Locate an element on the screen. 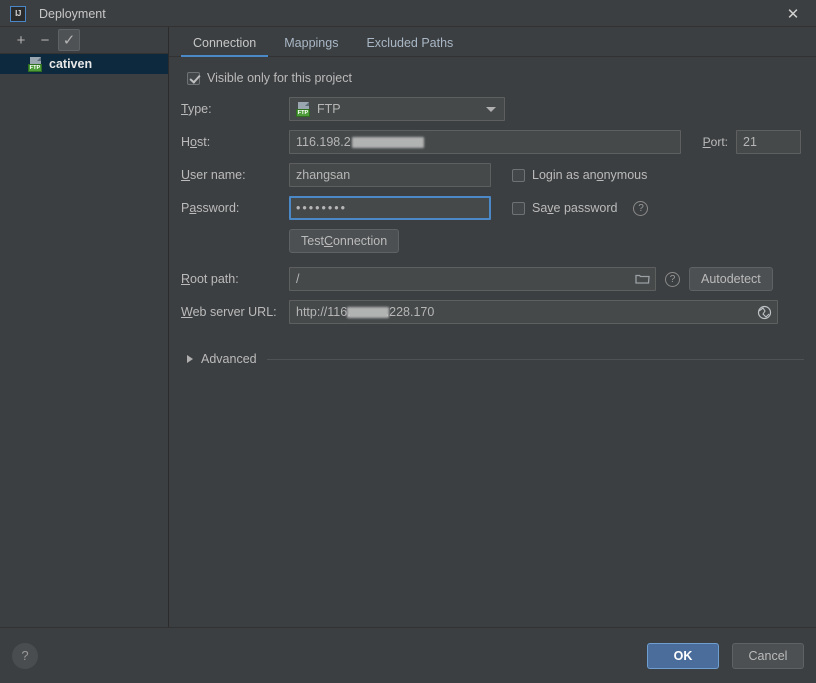 Image resolution: width=816 pixels, height=683 pixels. autodetect-button: Autodetect is located at coordinates (731, 279).